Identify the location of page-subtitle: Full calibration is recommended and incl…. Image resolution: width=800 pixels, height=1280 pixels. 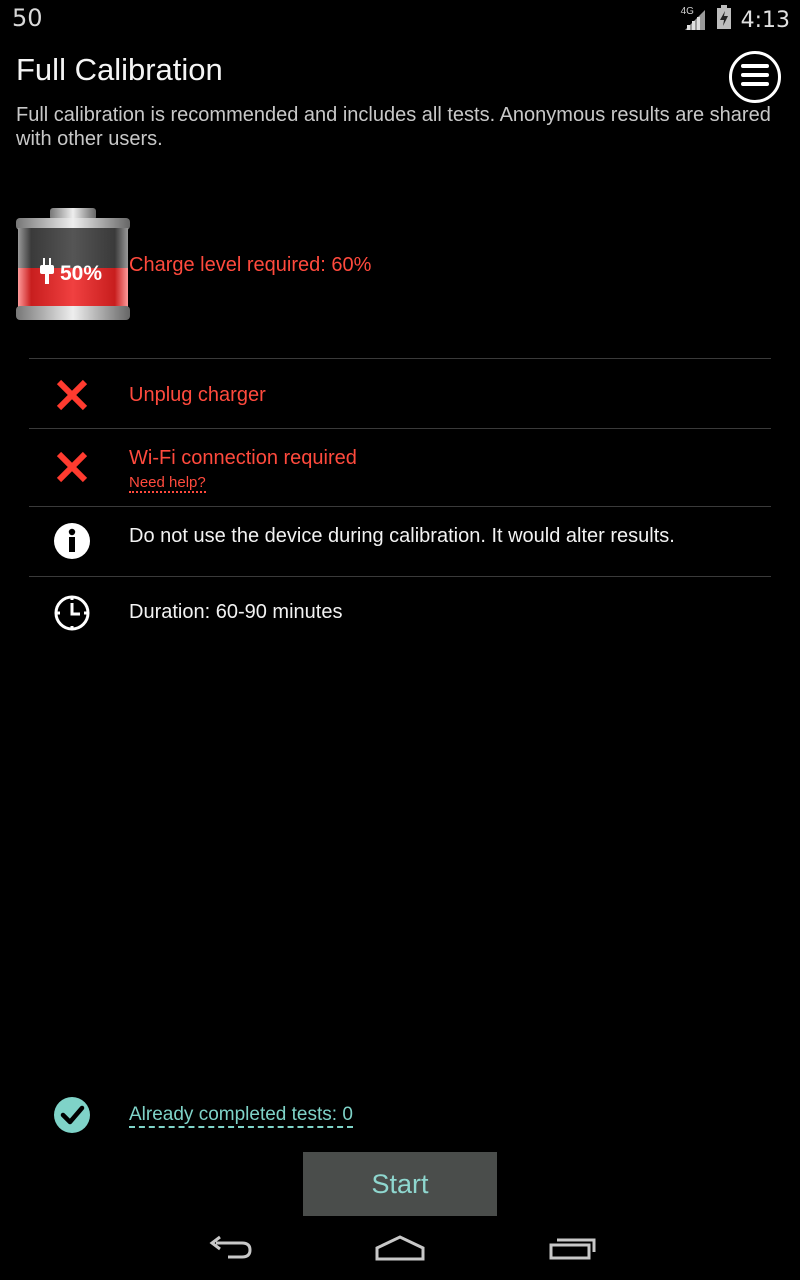
(393, 127).